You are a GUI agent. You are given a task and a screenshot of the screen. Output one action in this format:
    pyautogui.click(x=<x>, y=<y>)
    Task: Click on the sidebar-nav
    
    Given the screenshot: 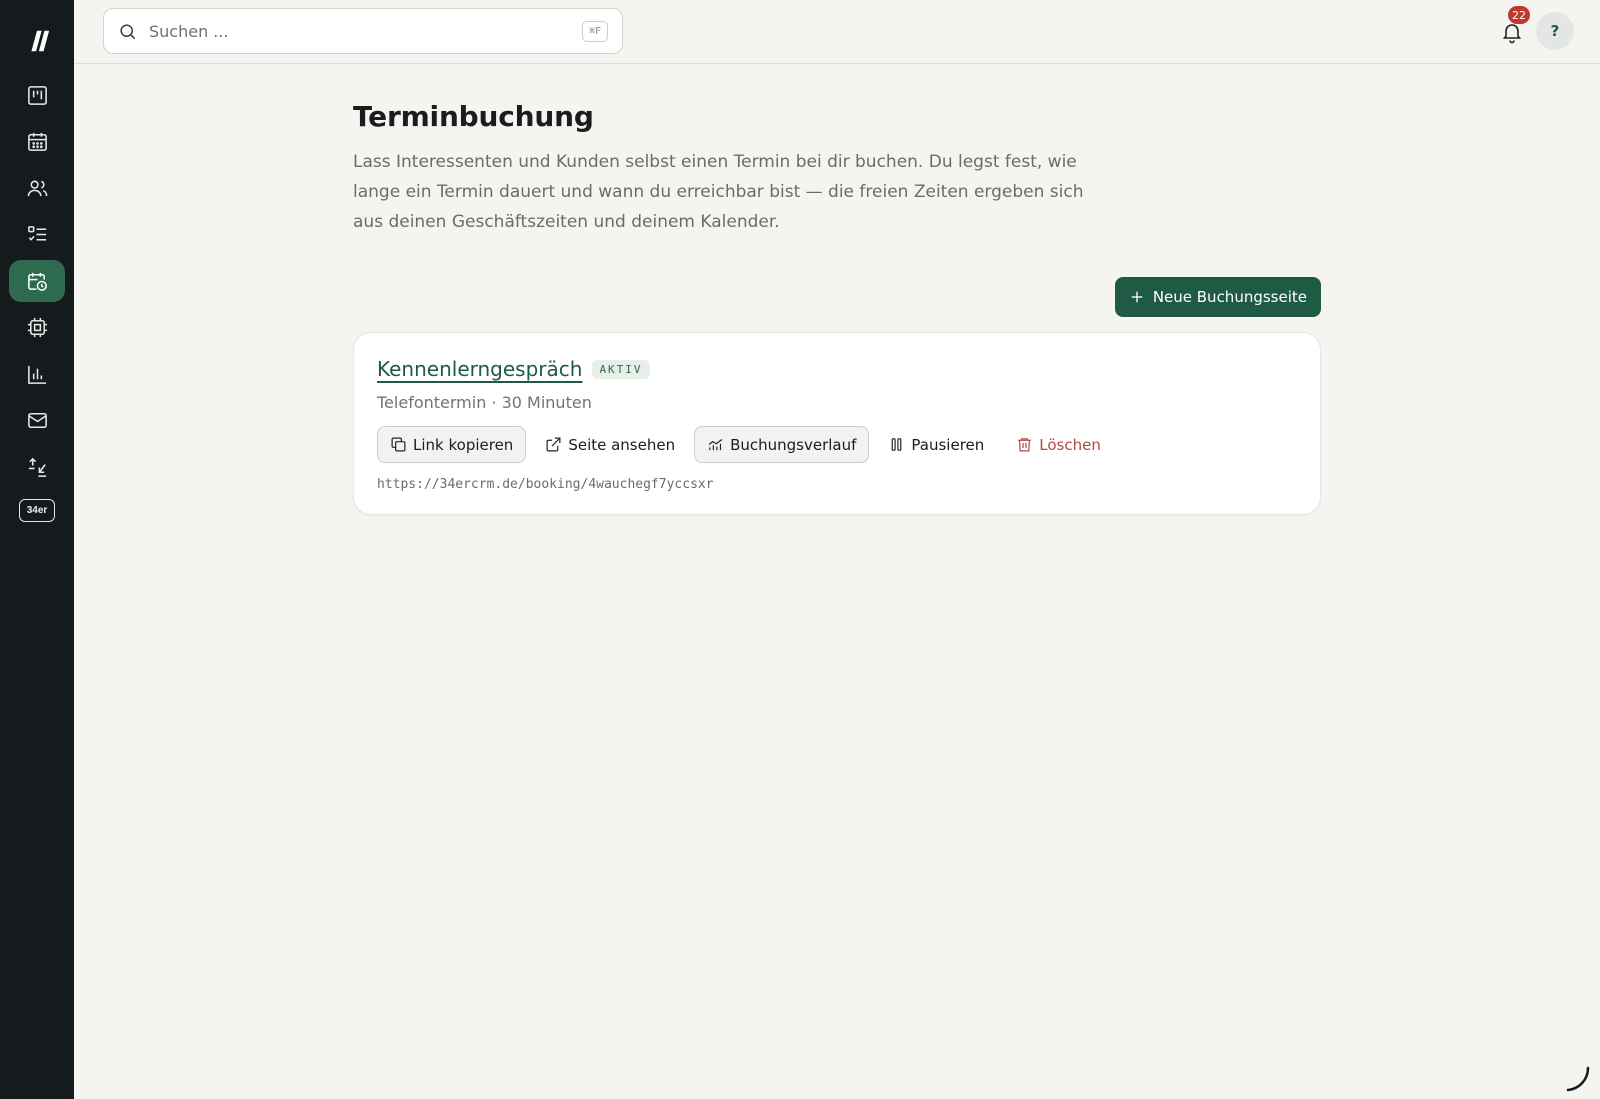 What is the action you would take?
    pyautogui.click(x=37, y=283)
    